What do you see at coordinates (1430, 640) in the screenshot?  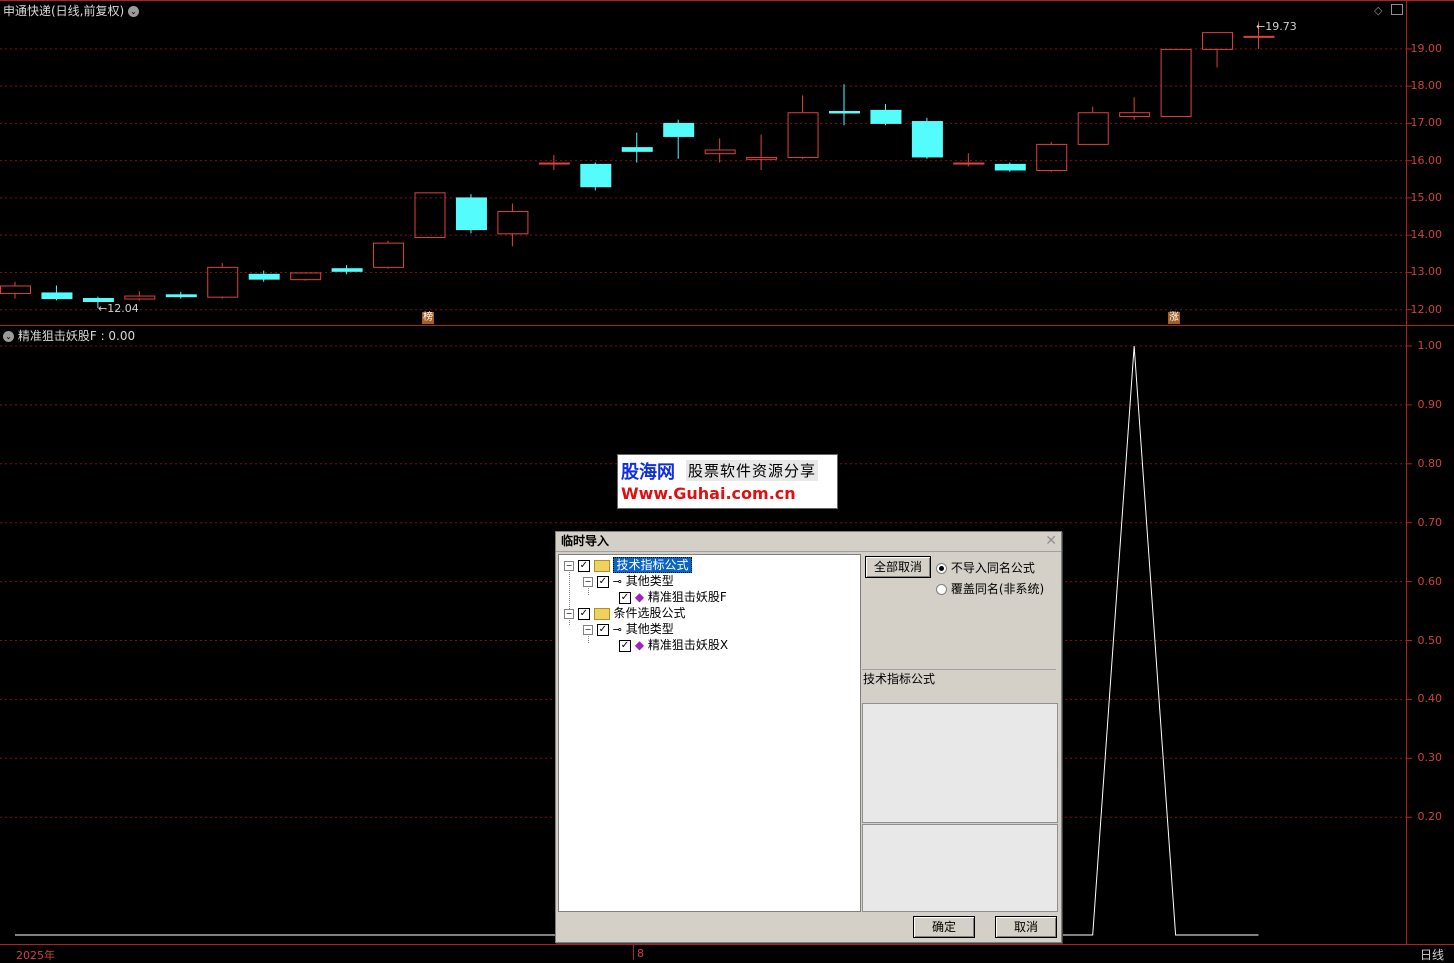 I see `indicator-tick-label: 0.50` at bounding box center [1430, 640].